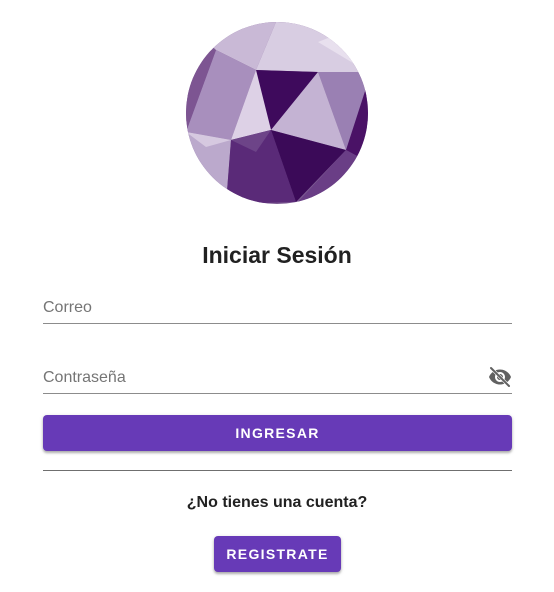 The height and width of the screenshot is (592, 554). I want to click on page-title: Iniciar Sesión, so click(277, 255).